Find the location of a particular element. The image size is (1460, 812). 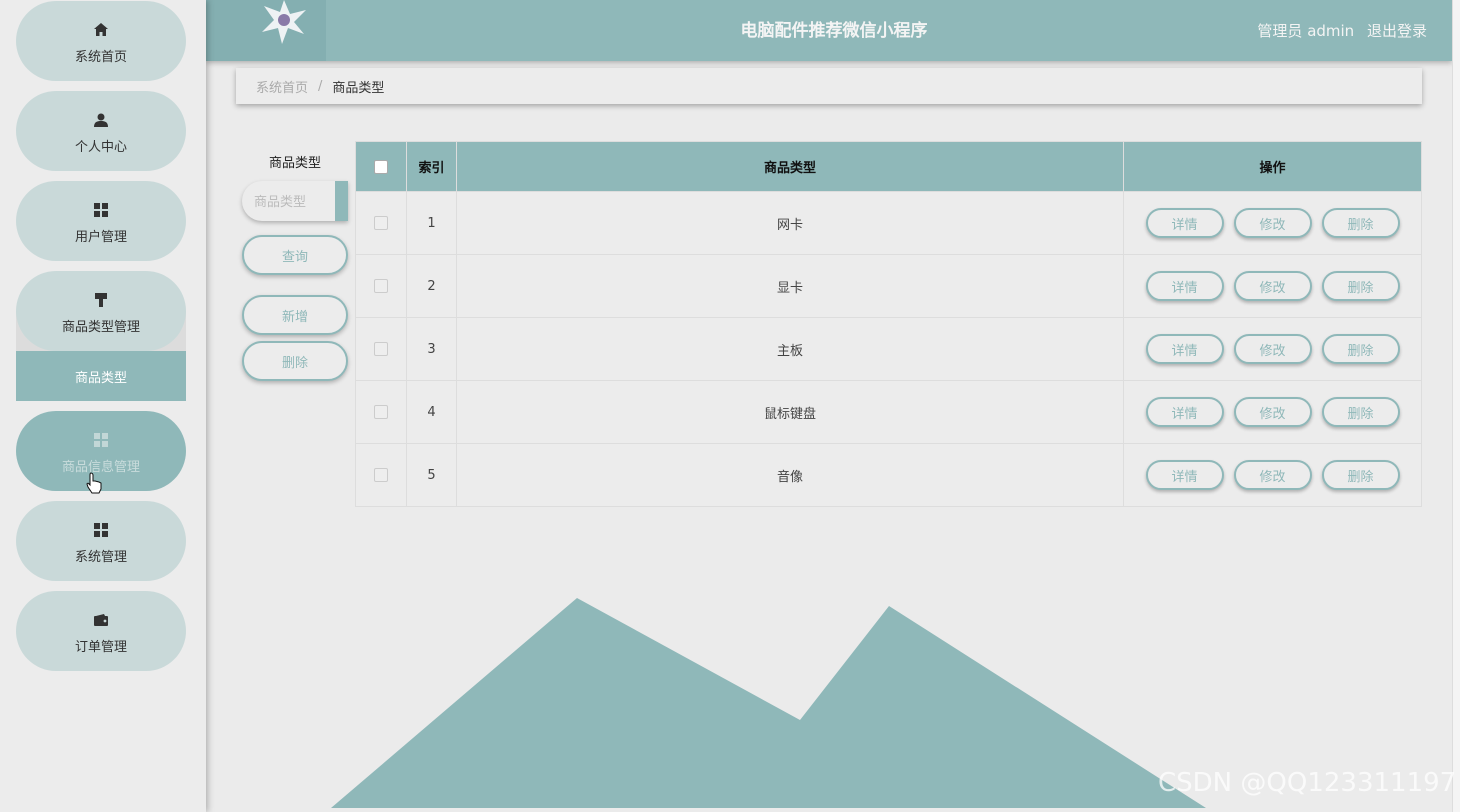

admin-label: 管理员 admin is located at coordinates (1306, 31).